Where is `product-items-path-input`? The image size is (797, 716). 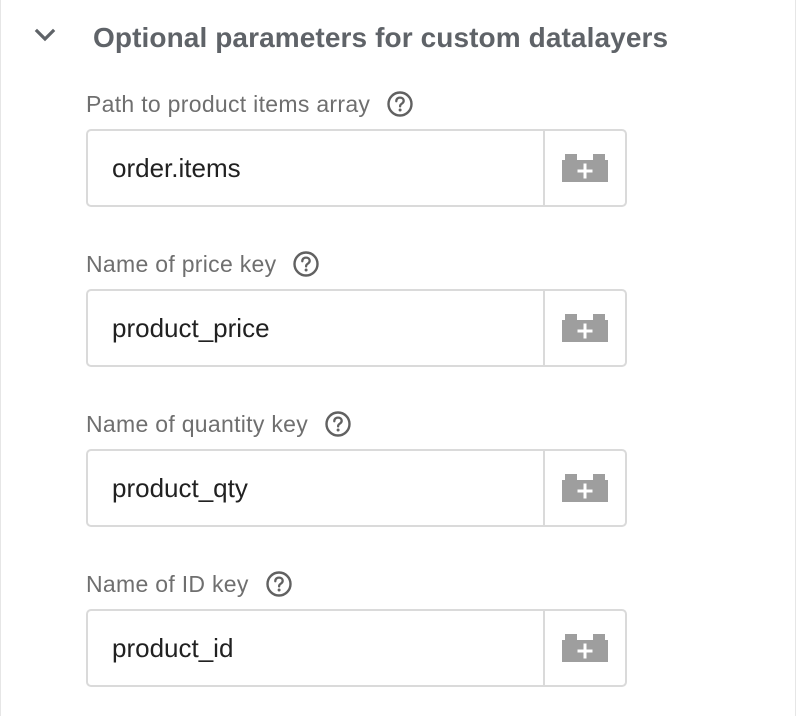 product-items-path-input is located at coordinates (315, 168).